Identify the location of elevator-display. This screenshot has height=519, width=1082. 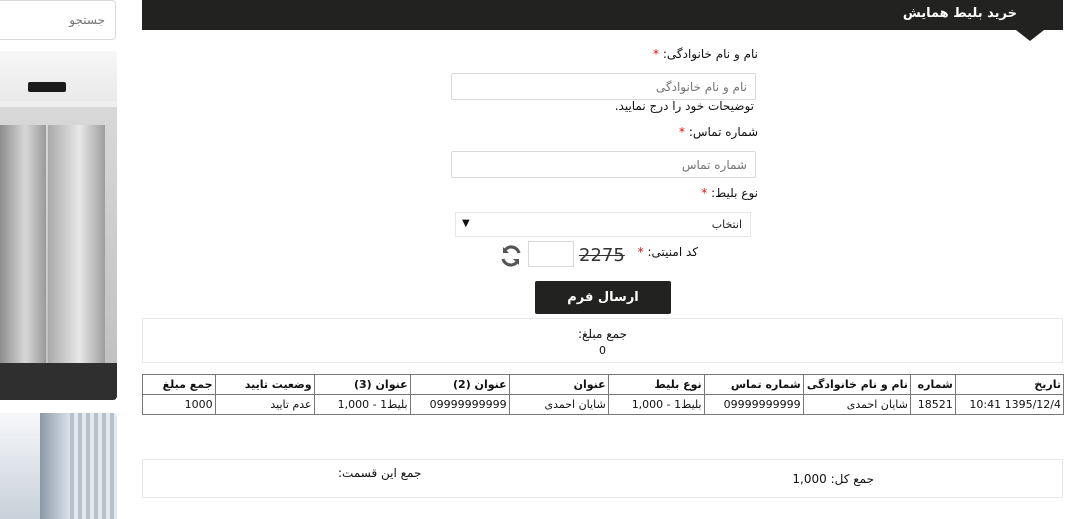
(47, 87).